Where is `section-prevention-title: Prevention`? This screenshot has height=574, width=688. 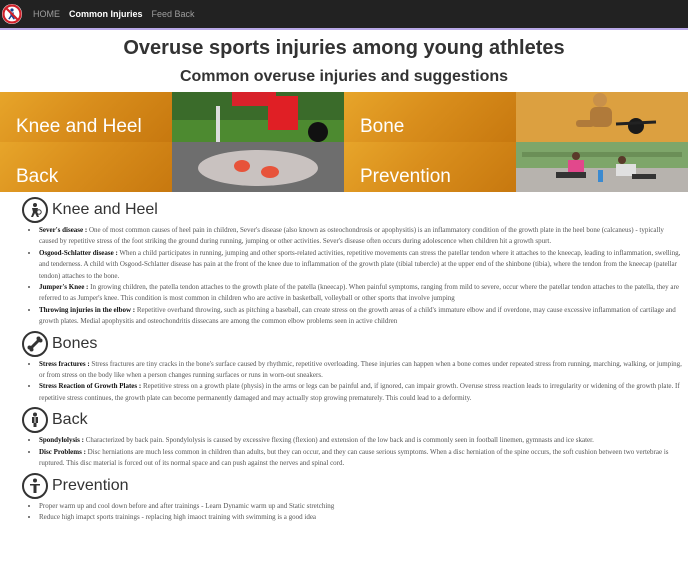
section-prevention-title: Prevention is located at coordinates (90, 485).